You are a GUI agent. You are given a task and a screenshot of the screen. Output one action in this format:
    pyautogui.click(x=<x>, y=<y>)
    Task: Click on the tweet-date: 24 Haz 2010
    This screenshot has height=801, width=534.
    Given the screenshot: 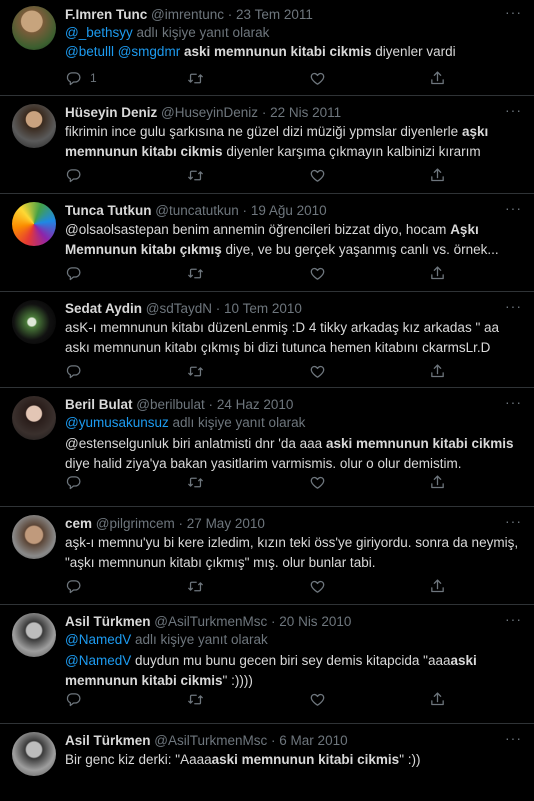 What is the action you would take?
    pyautogui.click(x=255, y=404)
    